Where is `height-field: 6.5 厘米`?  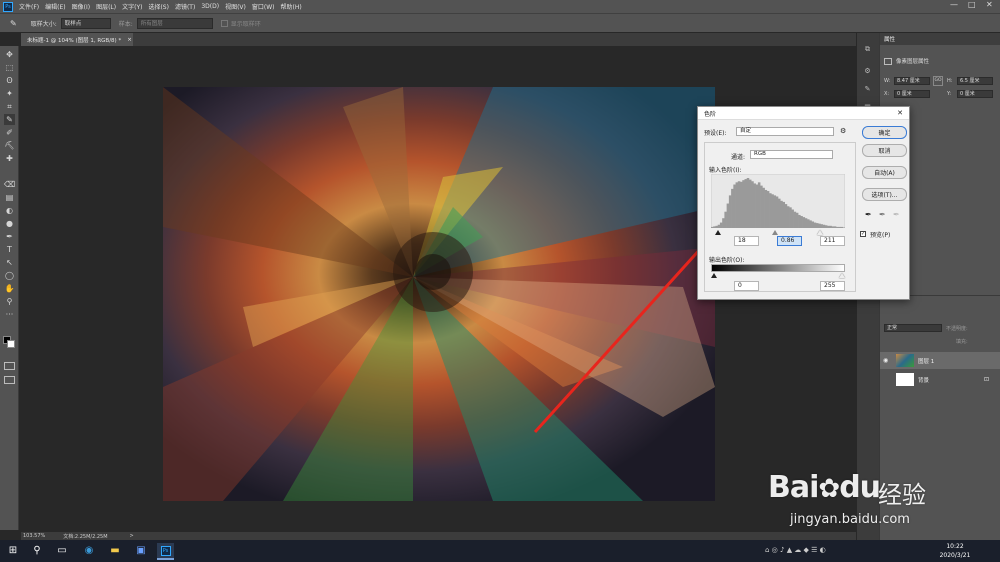 height-field: 6.5 厘米 is located at coordinates (975, 81).